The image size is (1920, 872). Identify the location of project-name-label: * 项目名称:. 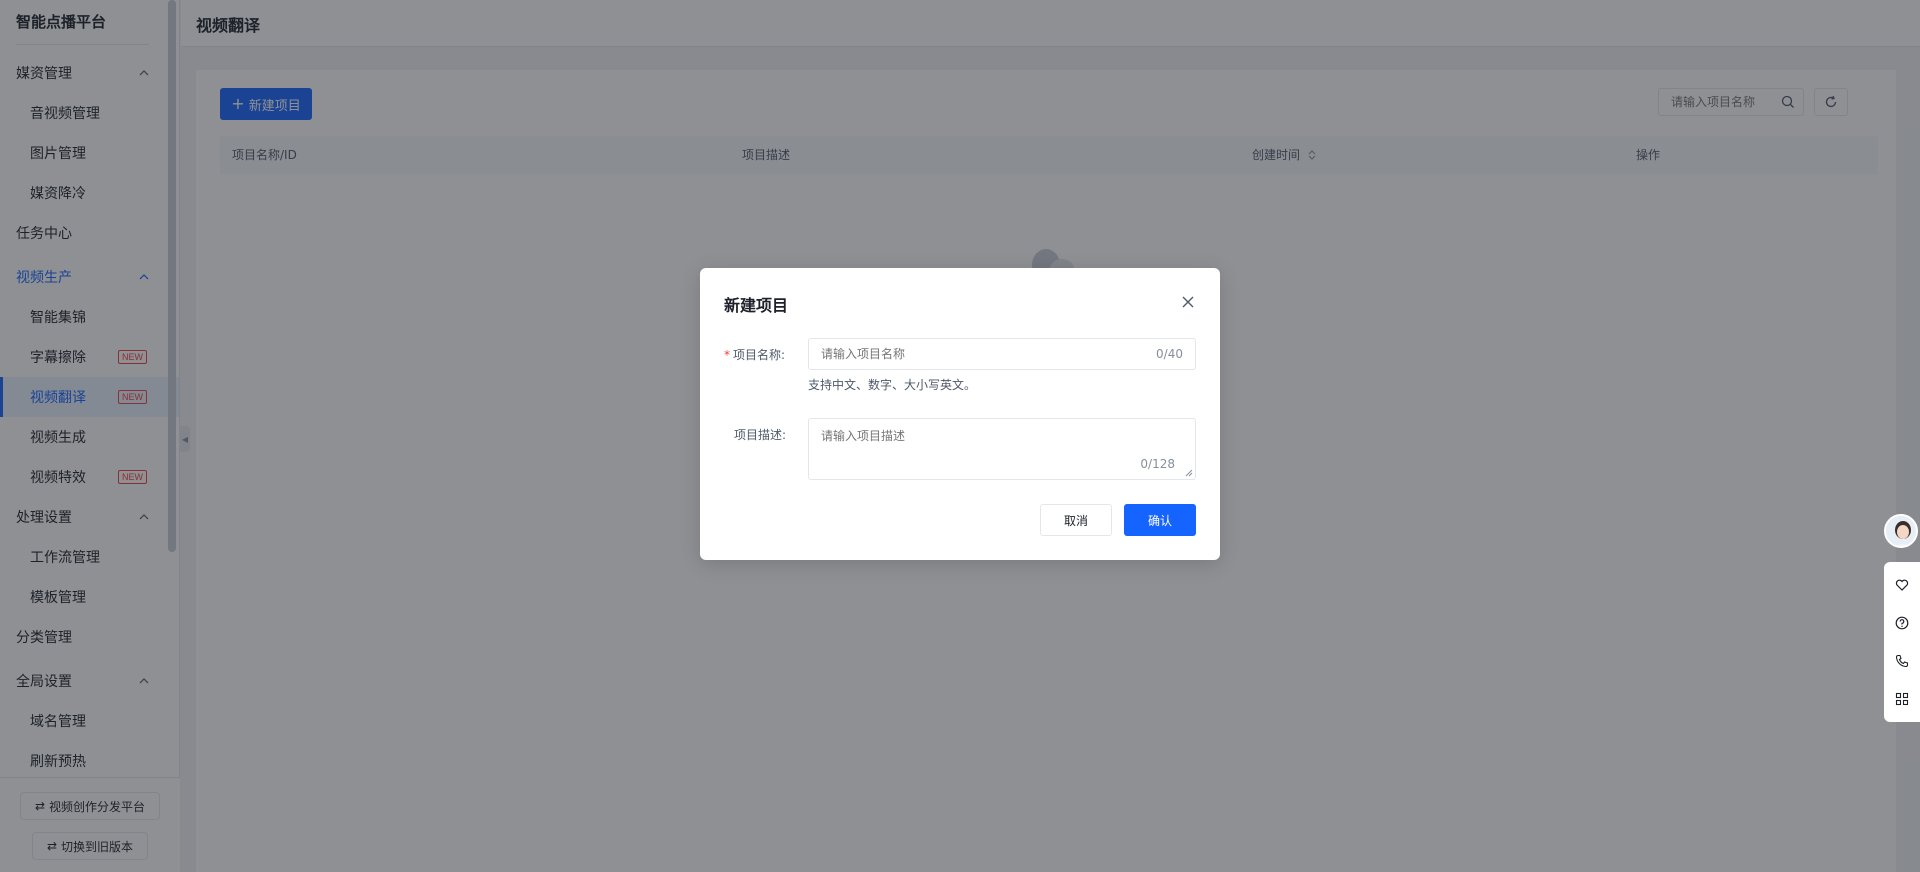
(754, 354).